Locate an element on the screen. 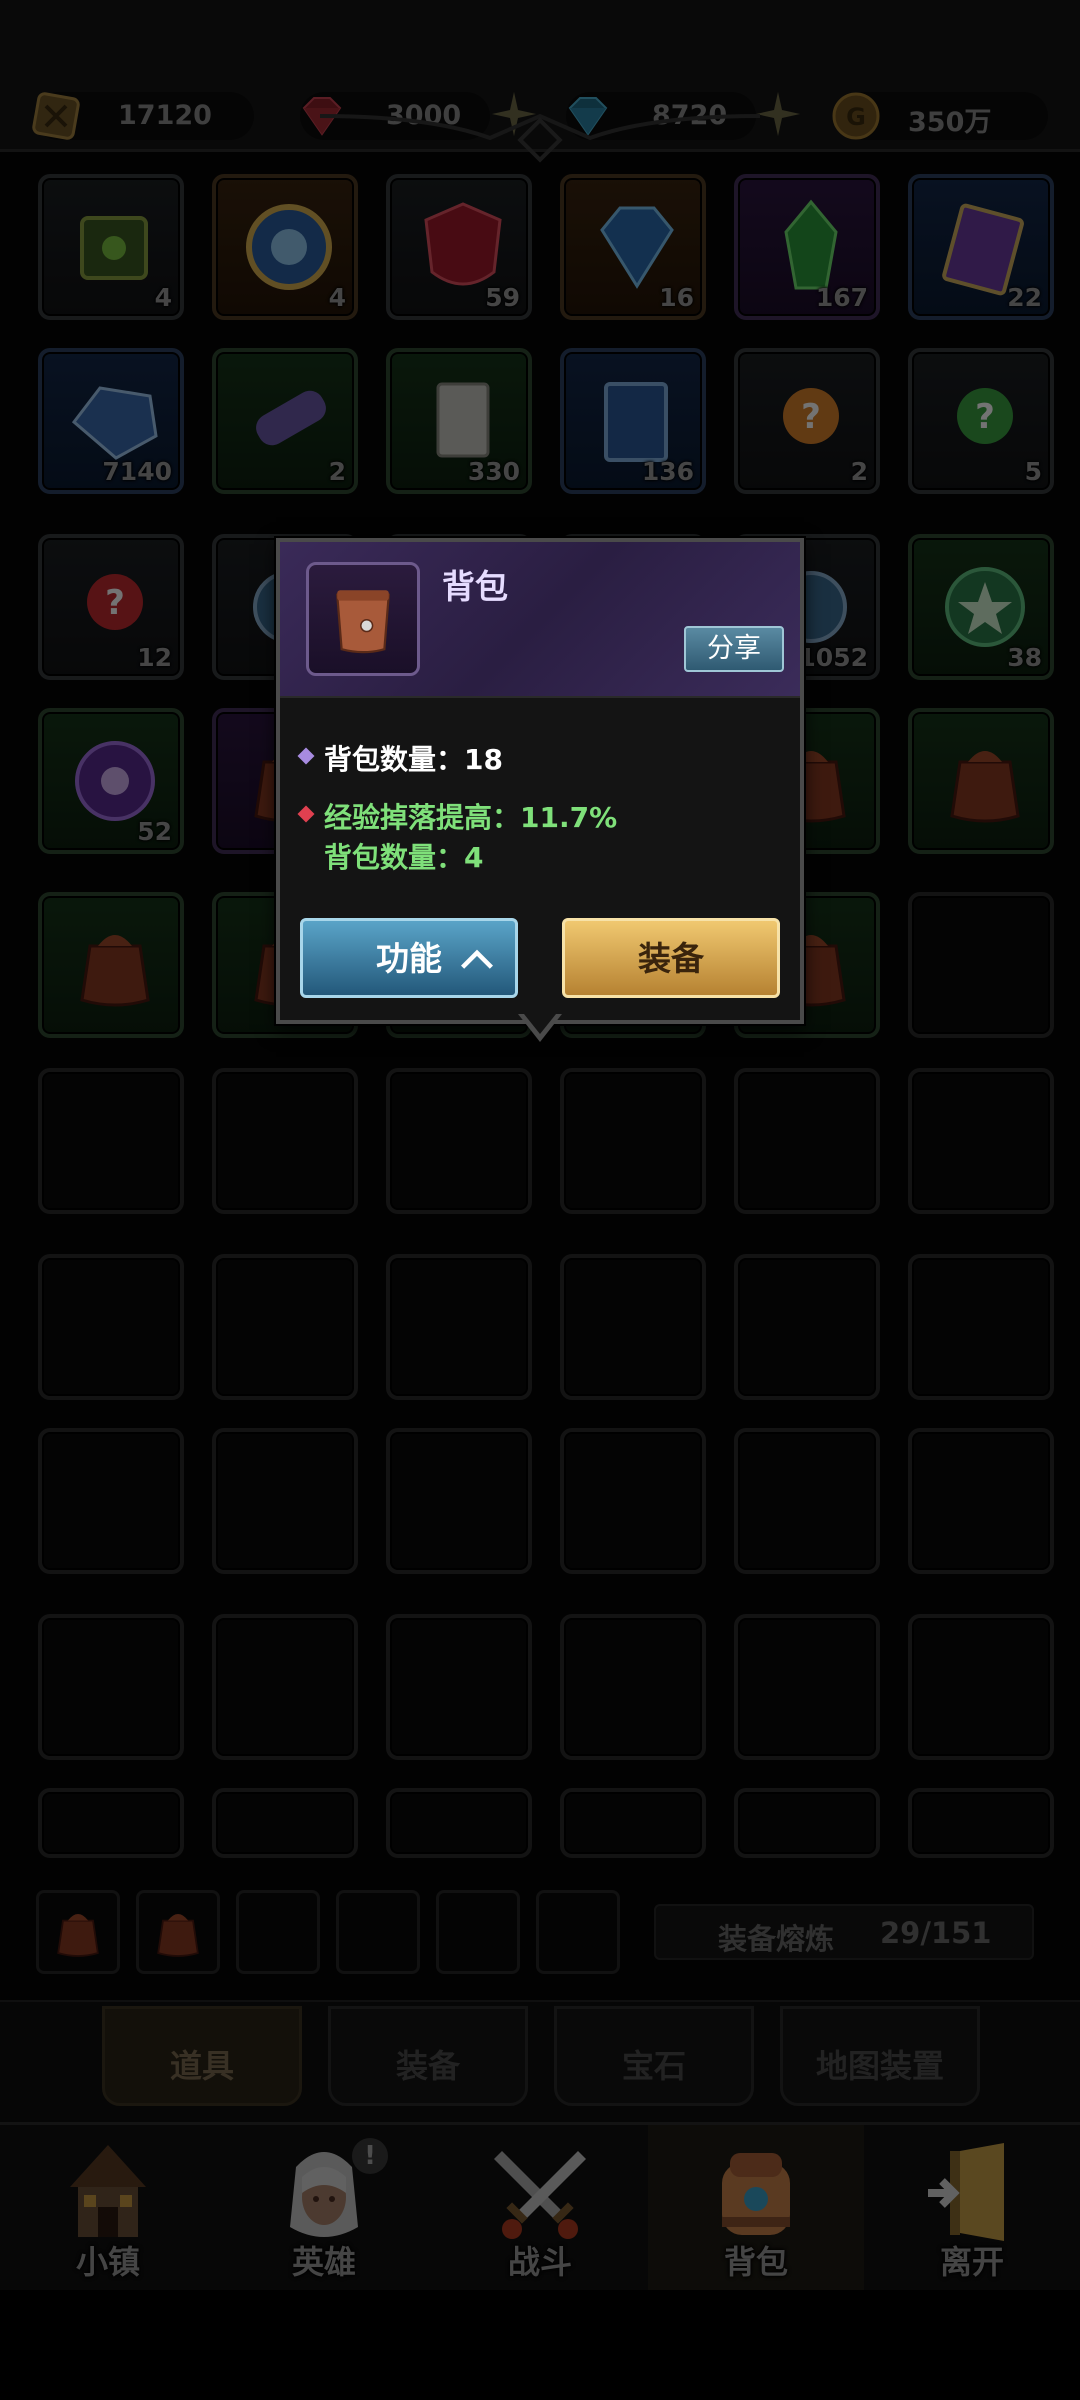 The height and width of the screenshot is (2400, 1080). inventory-slot: ? 12 is located at coordinates (111, 607).